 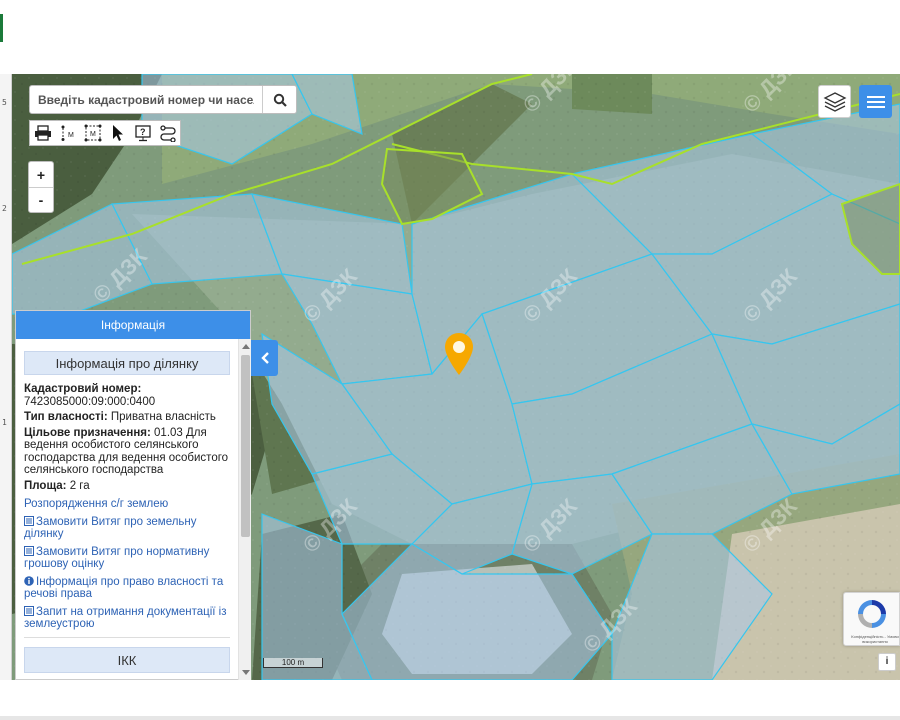 I want to click on search-box, so click(x=163, y=99).